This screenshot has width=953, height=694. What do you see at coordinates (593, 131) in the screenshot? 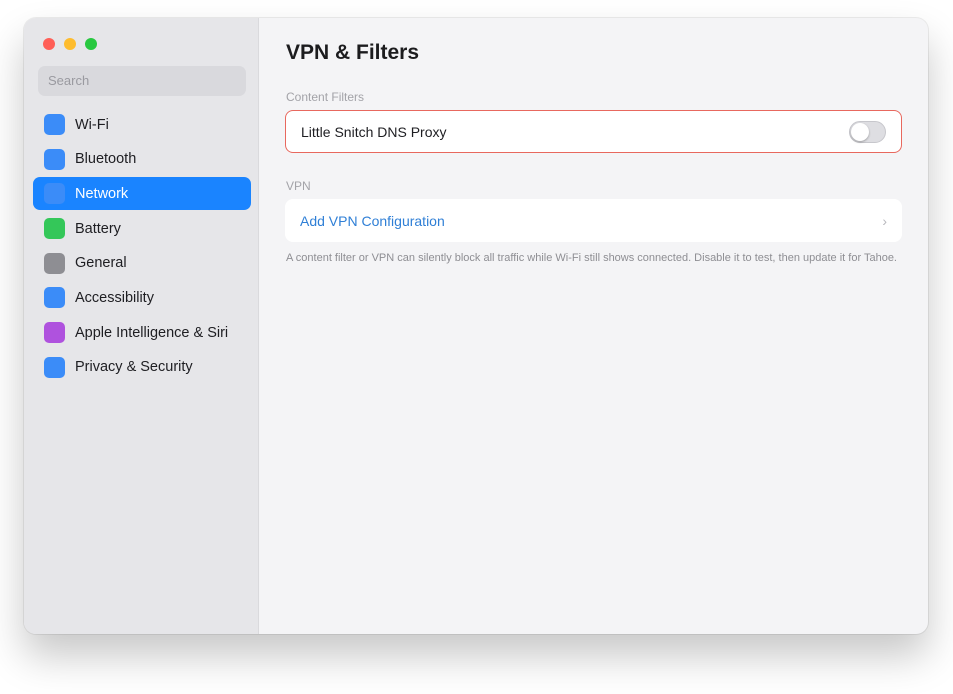
I see `content-filter-row: Little Snitch DNS Proxy` at bounding box center [593, 131].